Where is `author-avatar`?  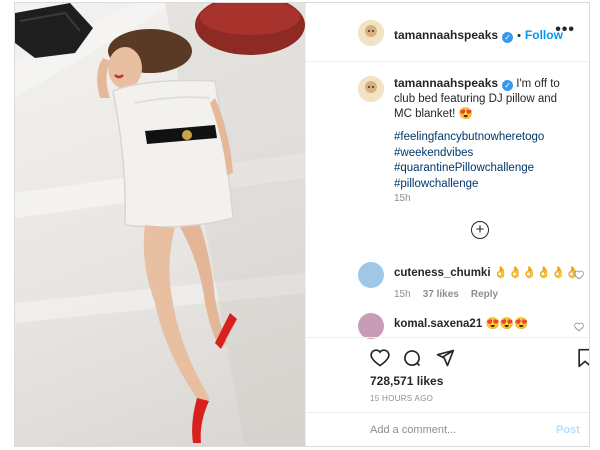 author-avatar is located at coordinates (371, 33).